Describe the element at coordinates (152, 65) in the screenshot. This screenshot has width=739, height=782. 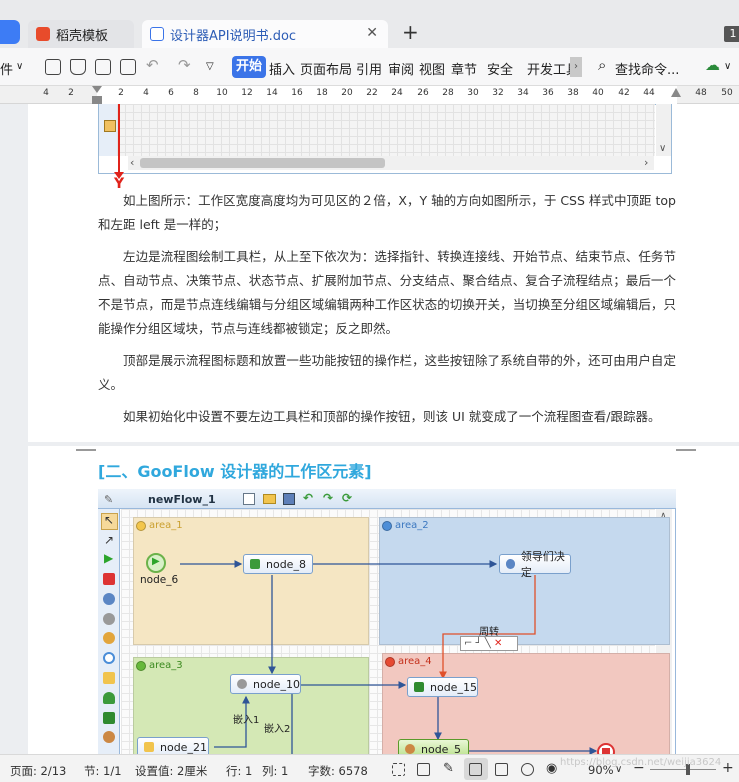
I see `undo-icon: ↶` at that location.